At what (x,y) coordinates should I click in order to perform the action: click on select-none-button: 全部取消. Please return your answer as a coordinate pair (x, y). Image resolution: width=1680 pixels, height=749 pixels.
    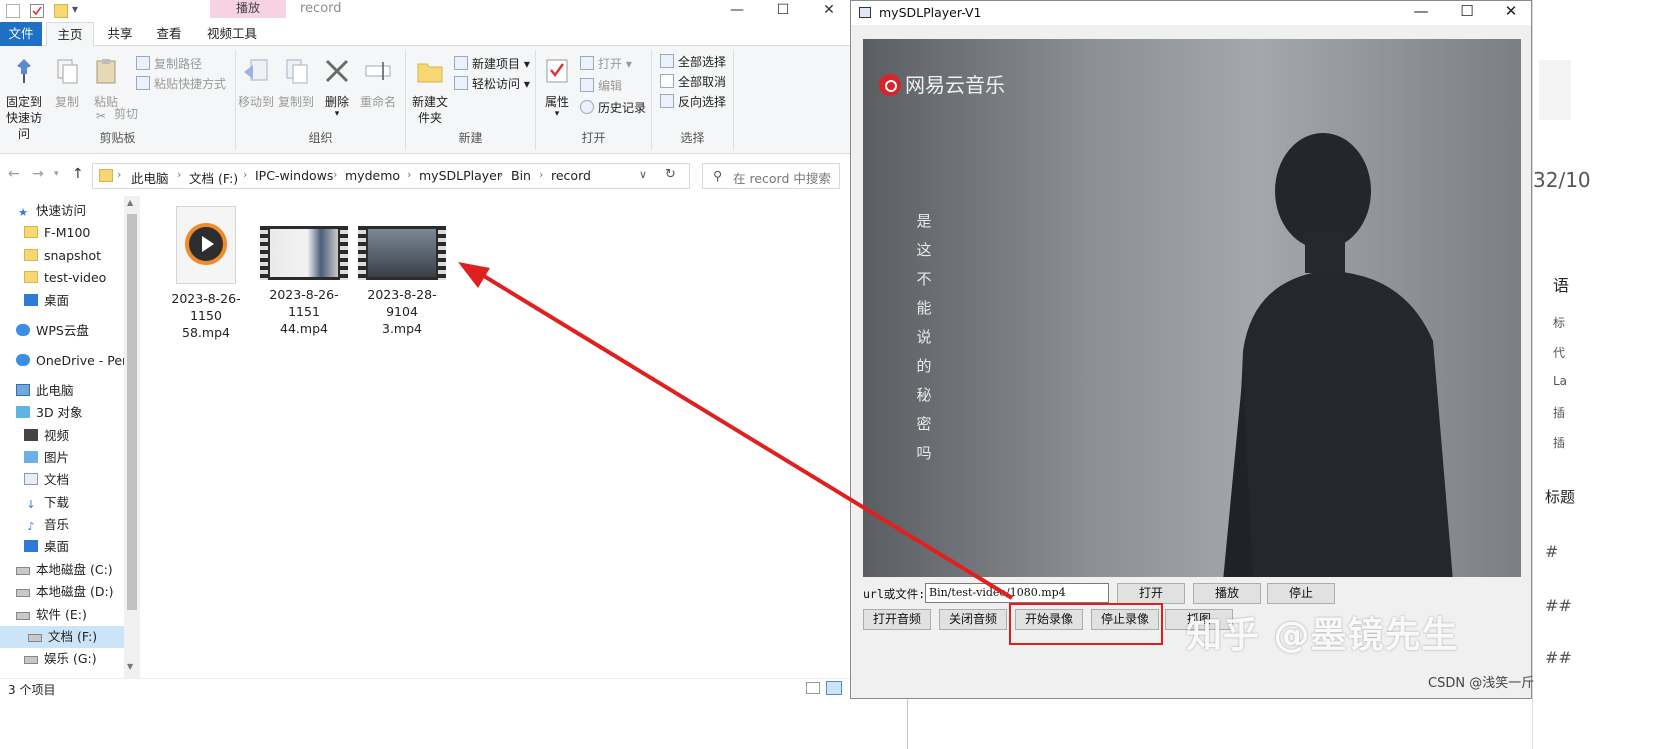
    Looking at the image, I should click on (693, 82).